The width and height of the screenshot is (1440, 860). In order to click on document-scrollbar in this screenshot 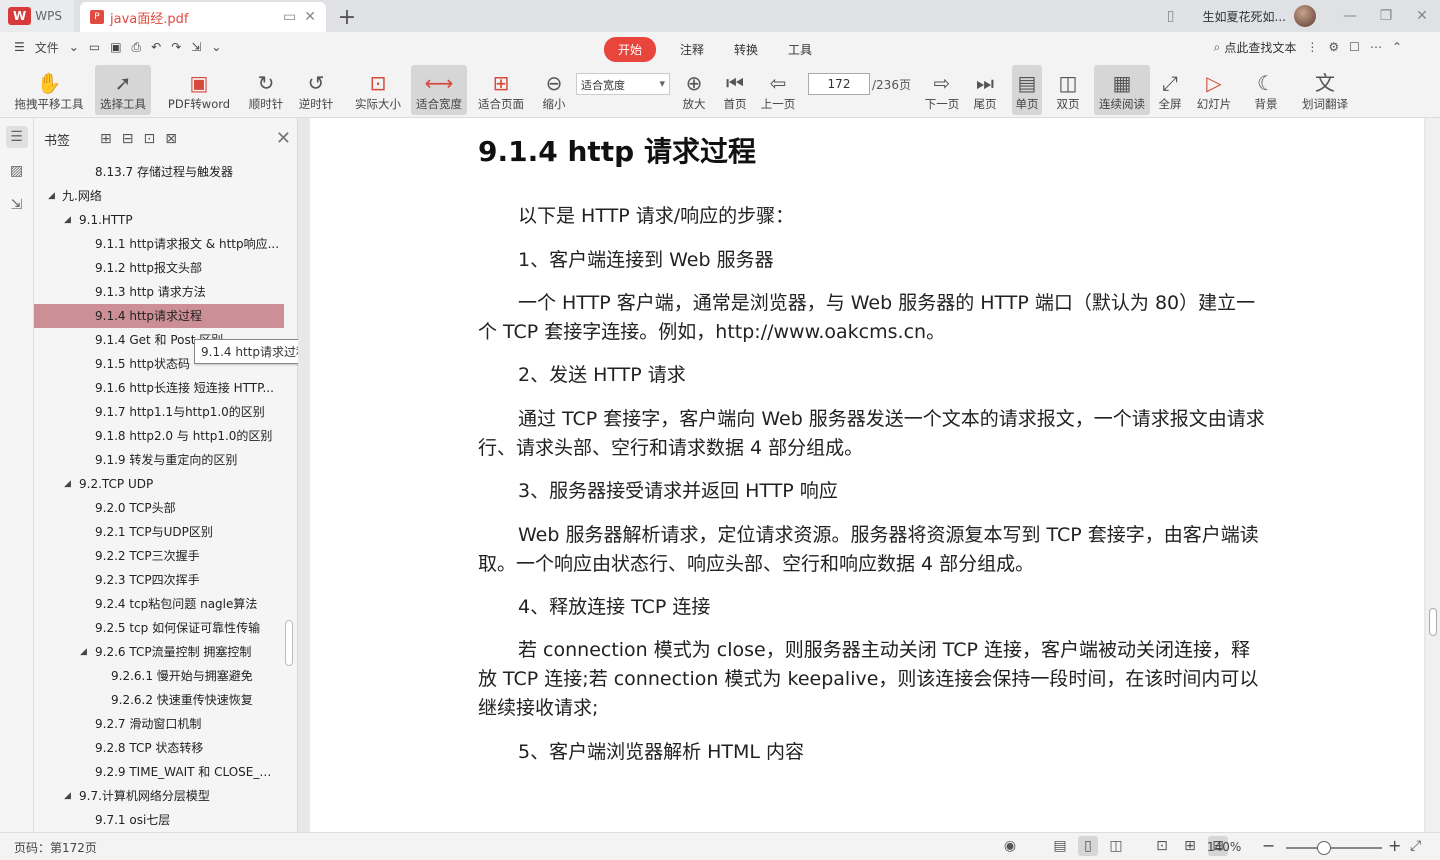, I will do `click(1433, 475)`.